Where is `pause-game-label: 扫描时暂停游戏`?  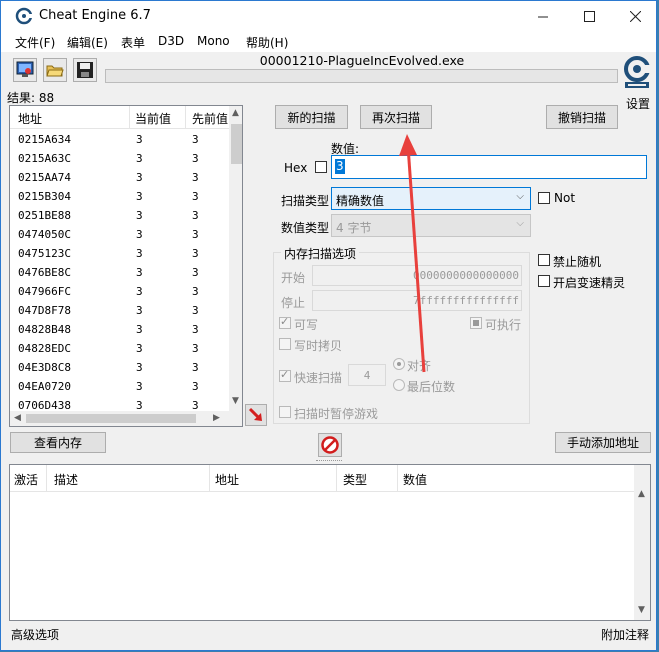
pause-game-label: 扫描时暂停游戏 is located at coordinates (336, 414).